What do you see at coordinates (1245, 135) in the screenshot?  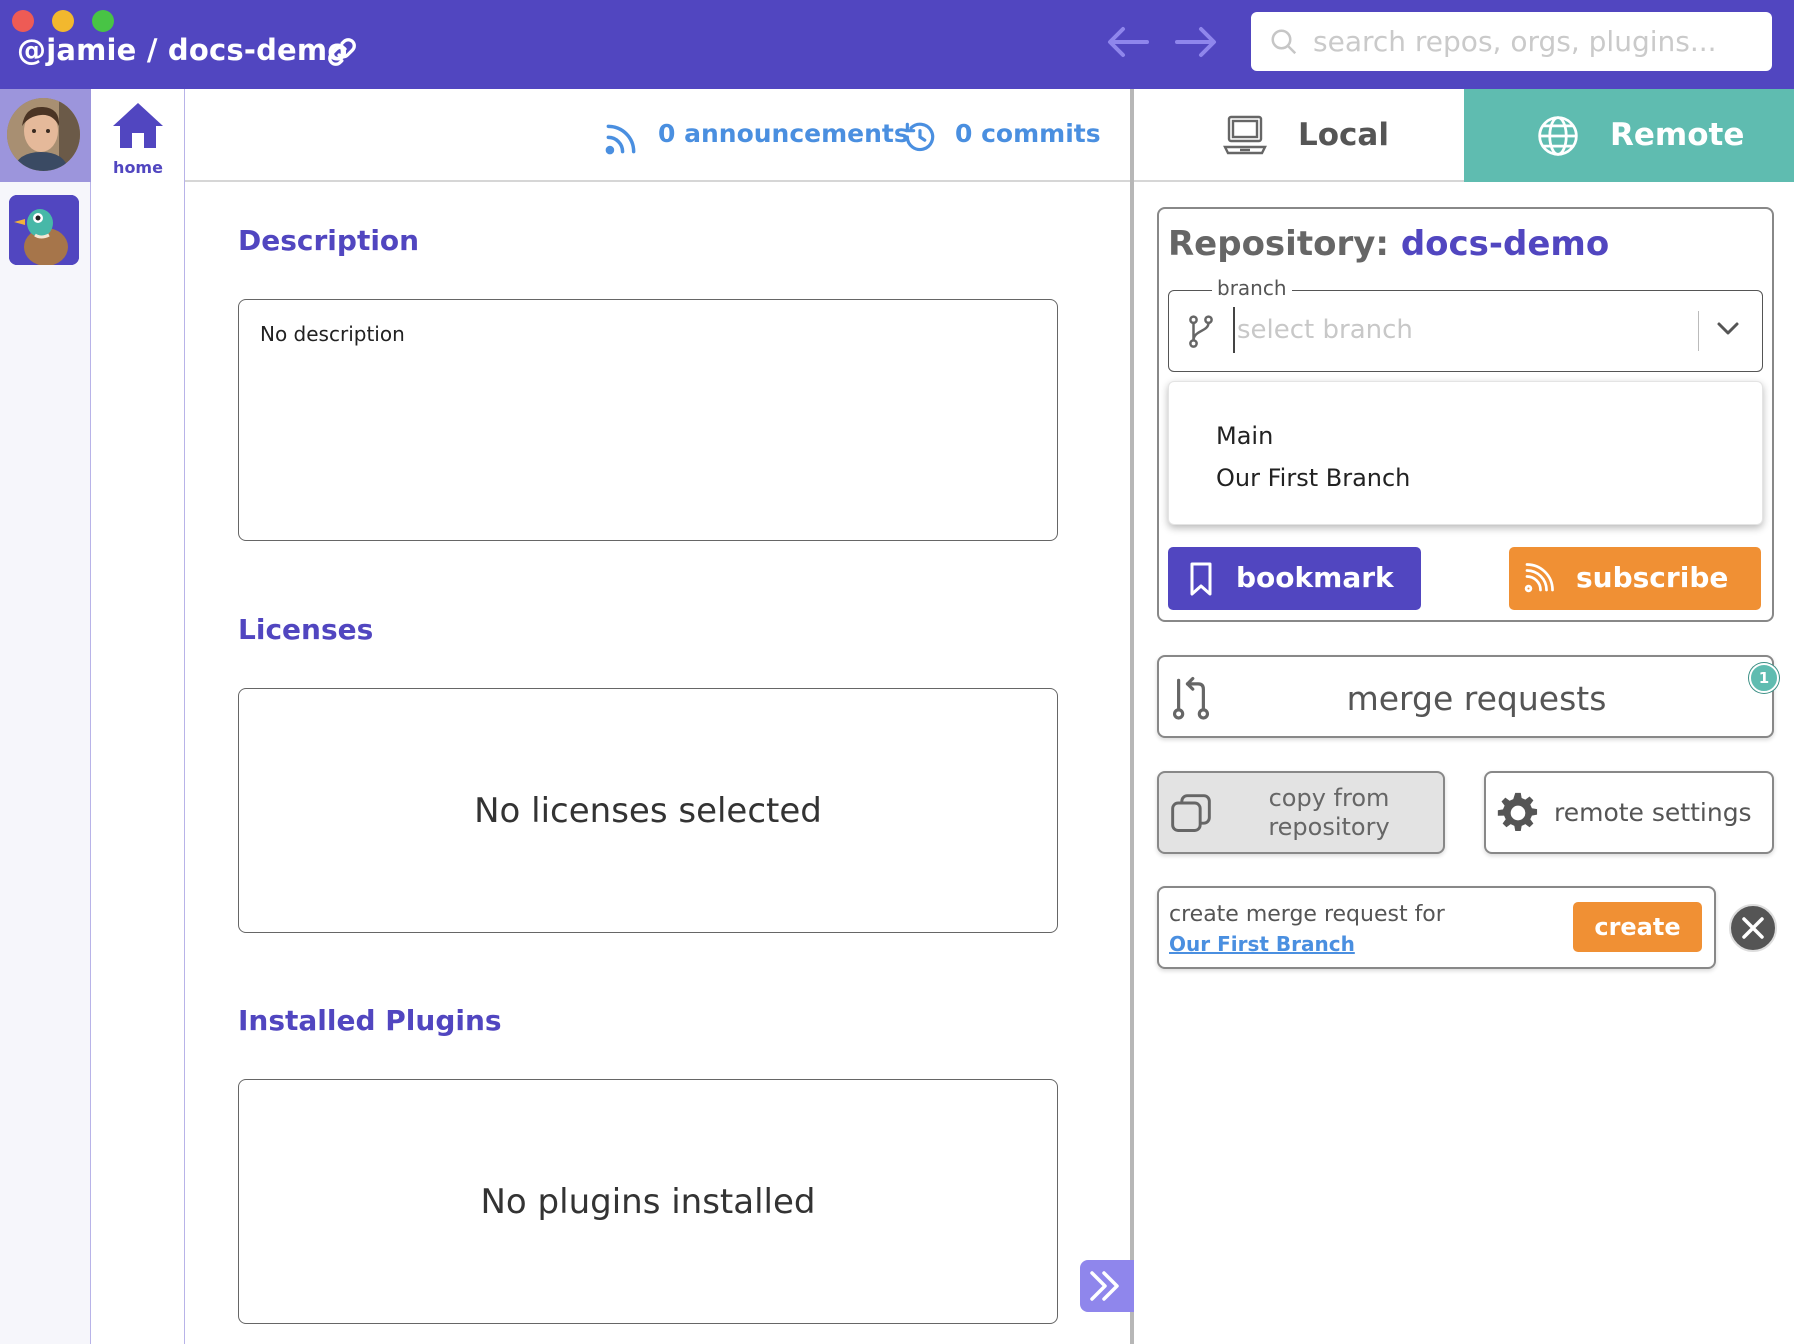 I see `laptop-icon` at bounding box center [1245, 135].